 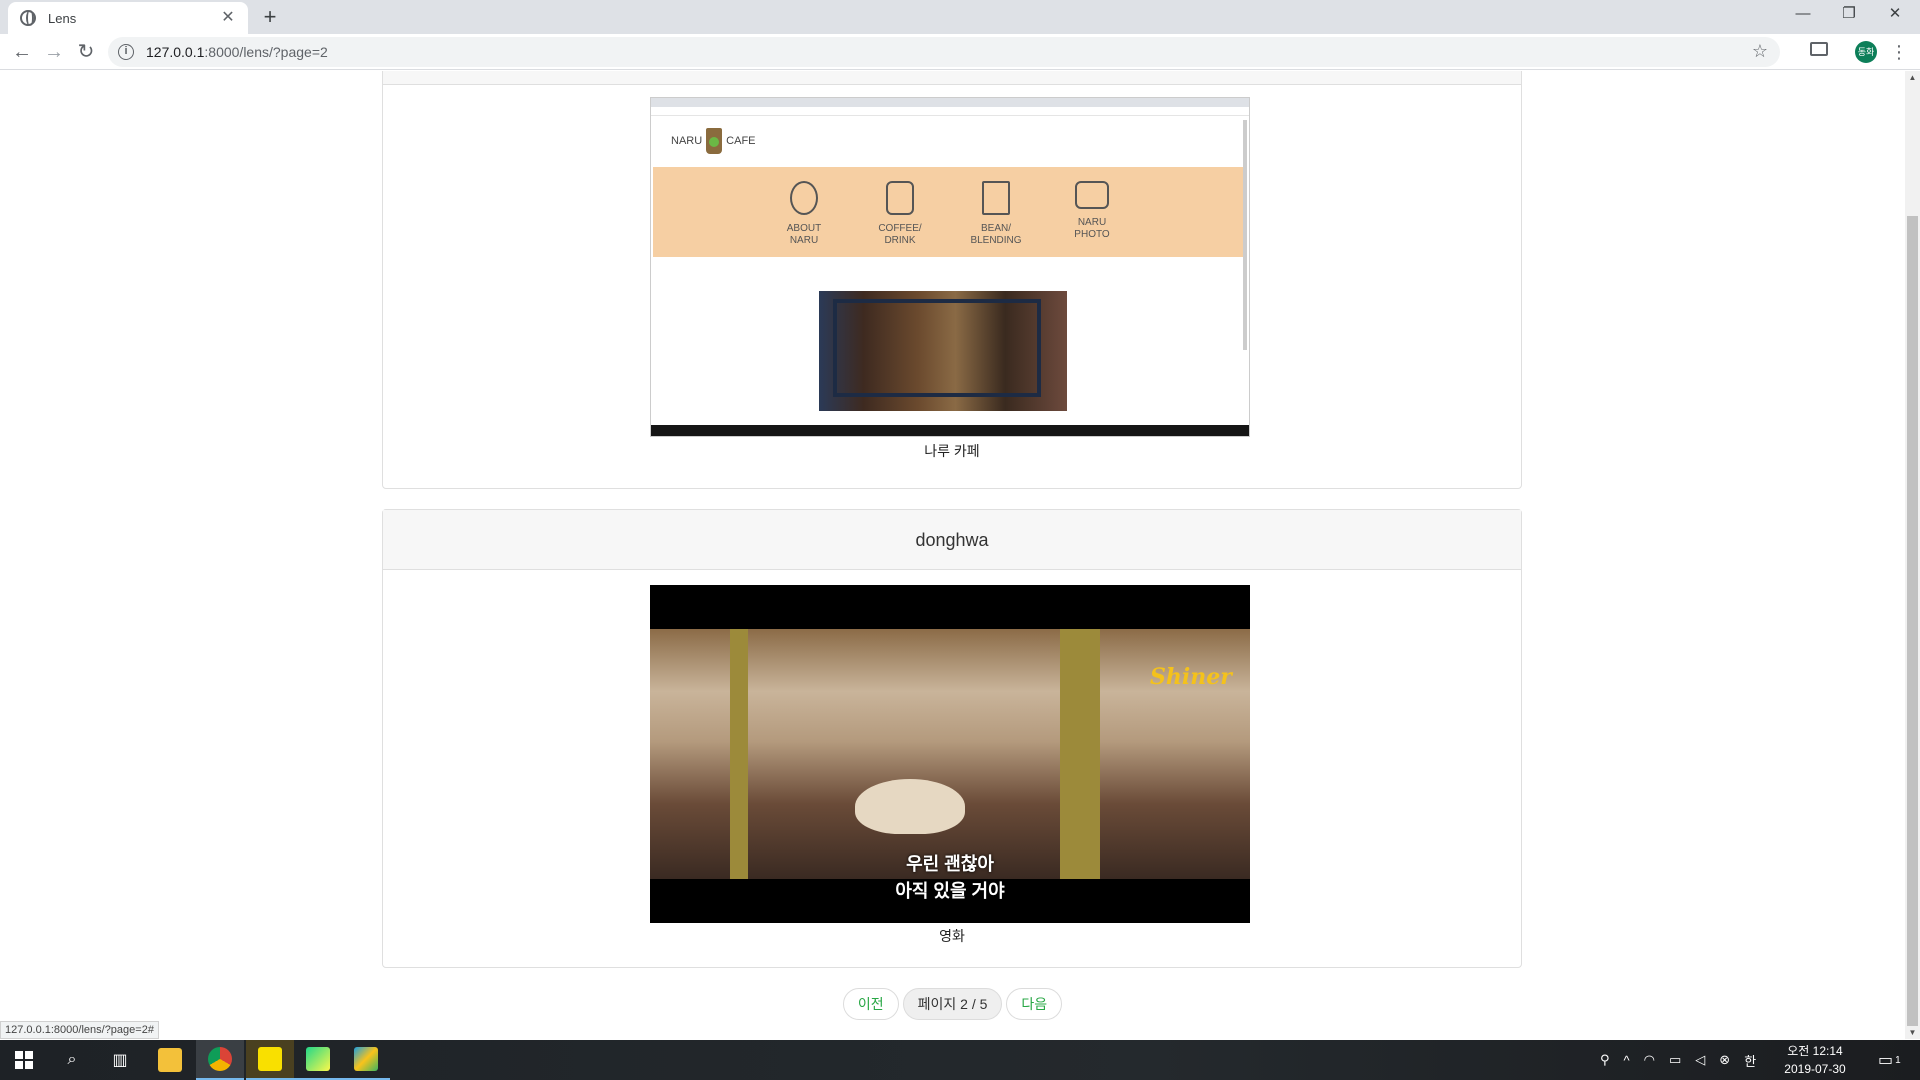 I want to click on notification-center-icon: ▭ 1, so click(x=1889, y=1060).